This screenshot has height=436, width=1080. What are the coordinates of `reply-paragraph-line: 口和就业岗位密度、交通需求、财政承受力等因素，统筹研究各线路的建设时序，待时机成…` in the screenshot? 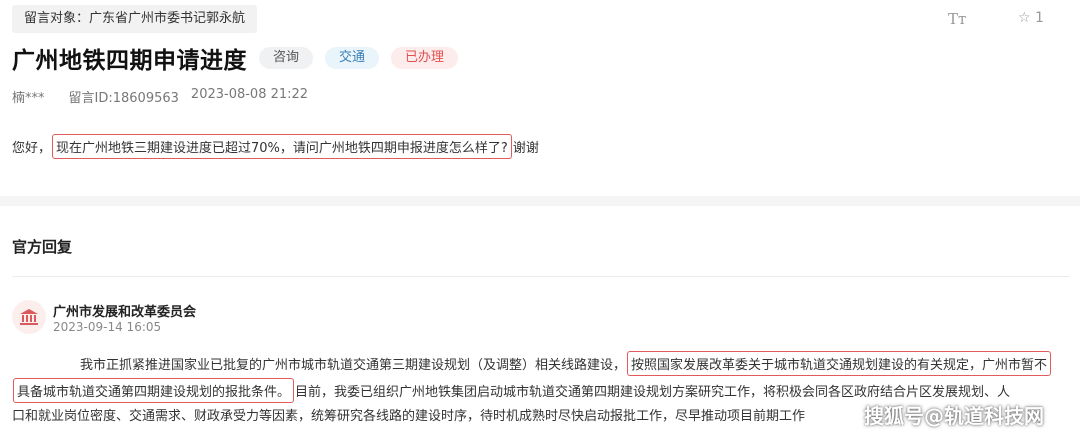 It's located at (408, 414).